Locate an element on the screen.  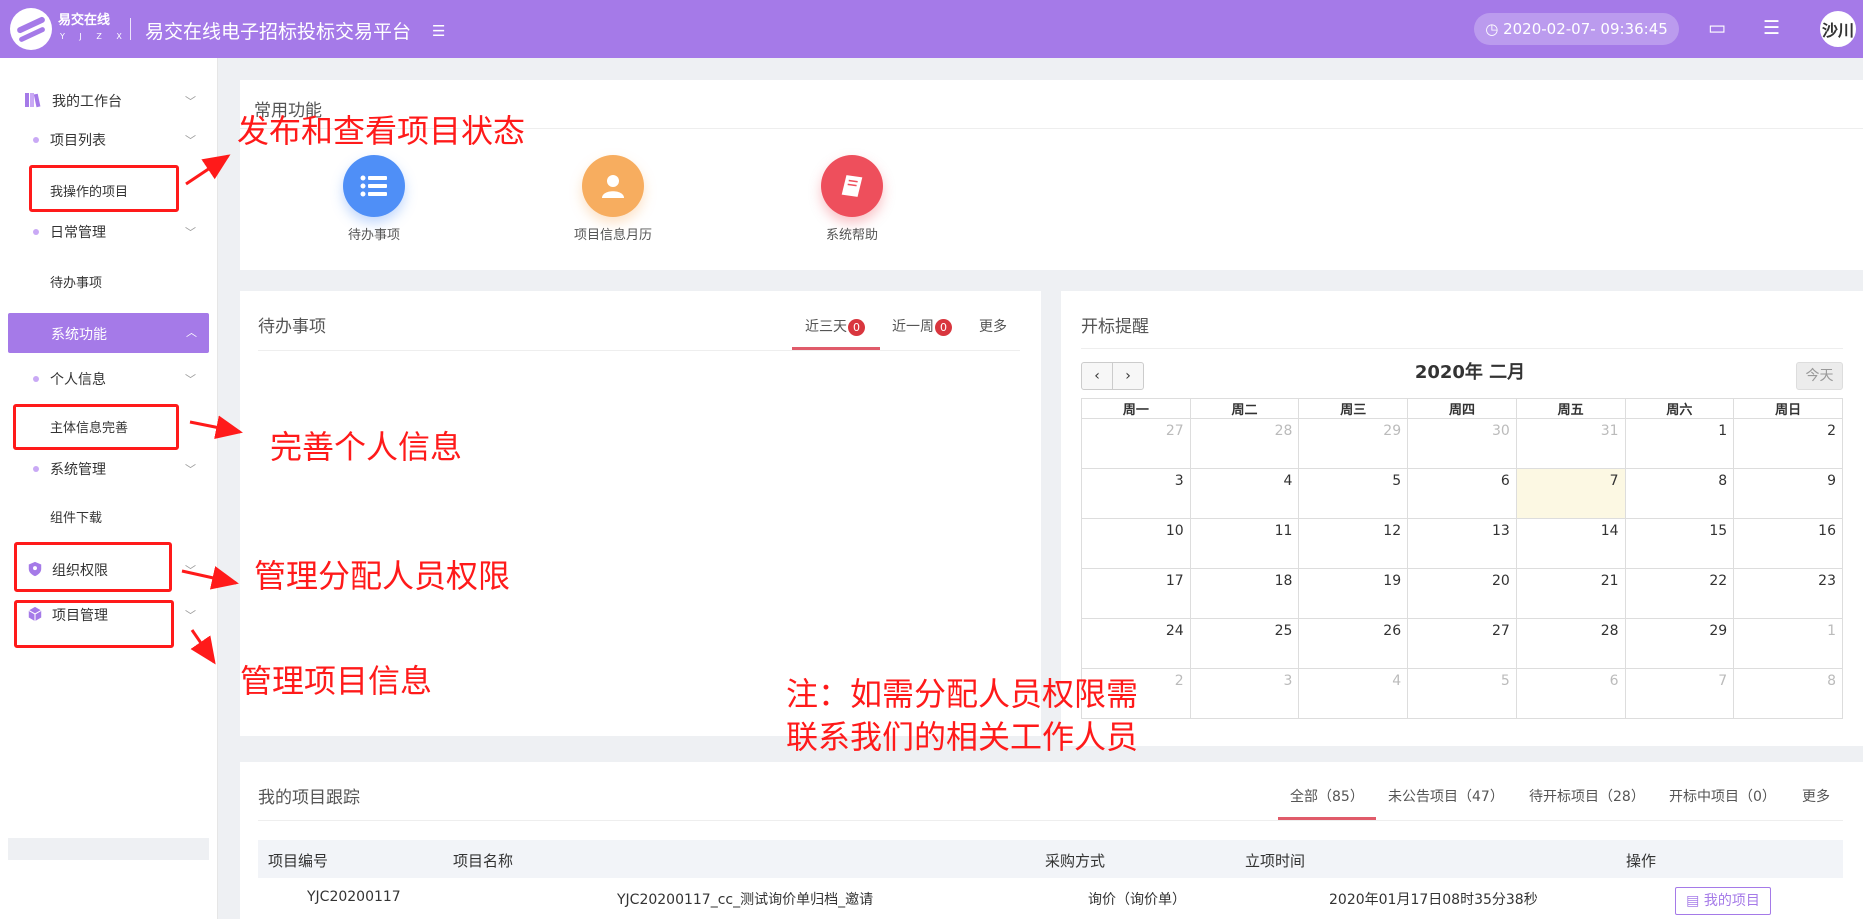
weekday-header: 周一 is located at coordinates (1136, 408).